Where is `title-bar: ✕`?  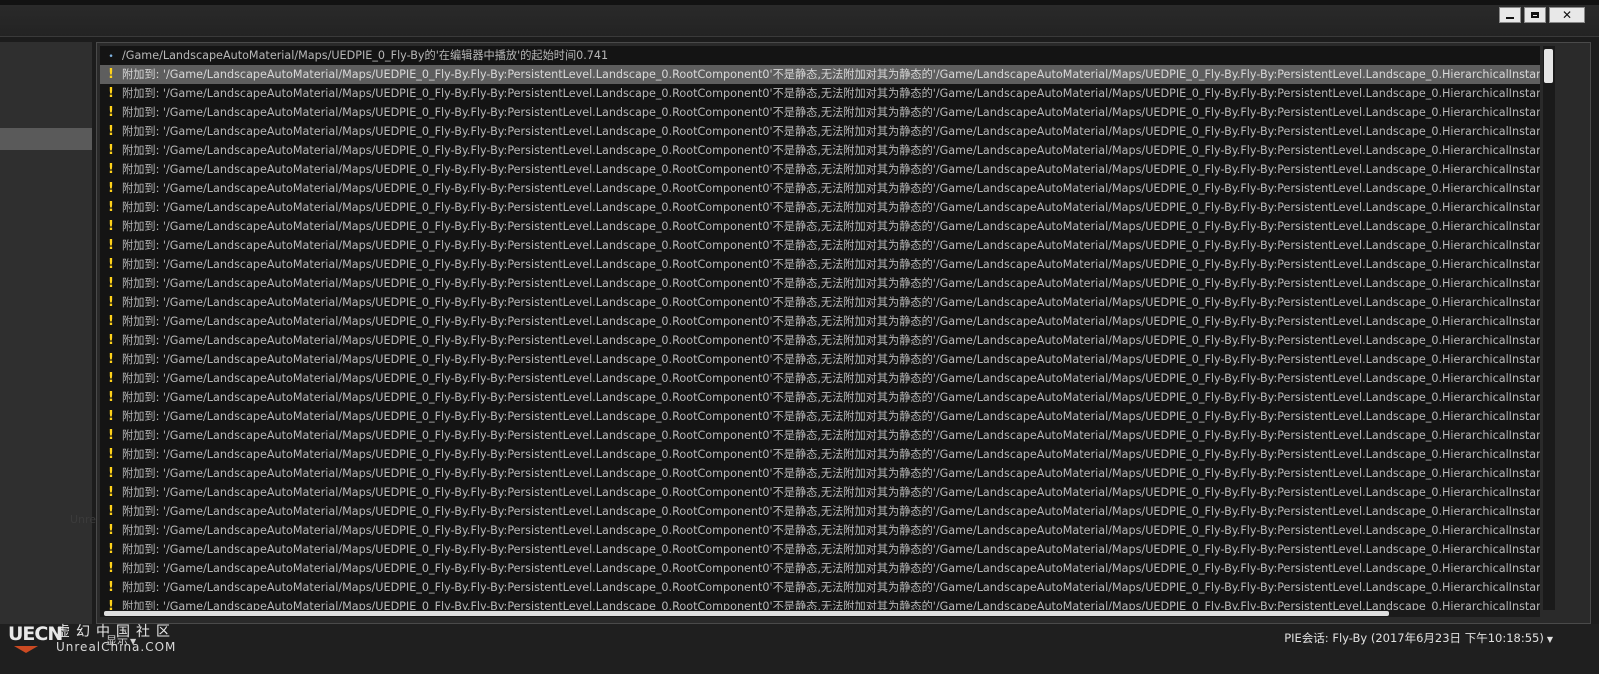 title-bar: ✕ is located at coordinates (799, 18).